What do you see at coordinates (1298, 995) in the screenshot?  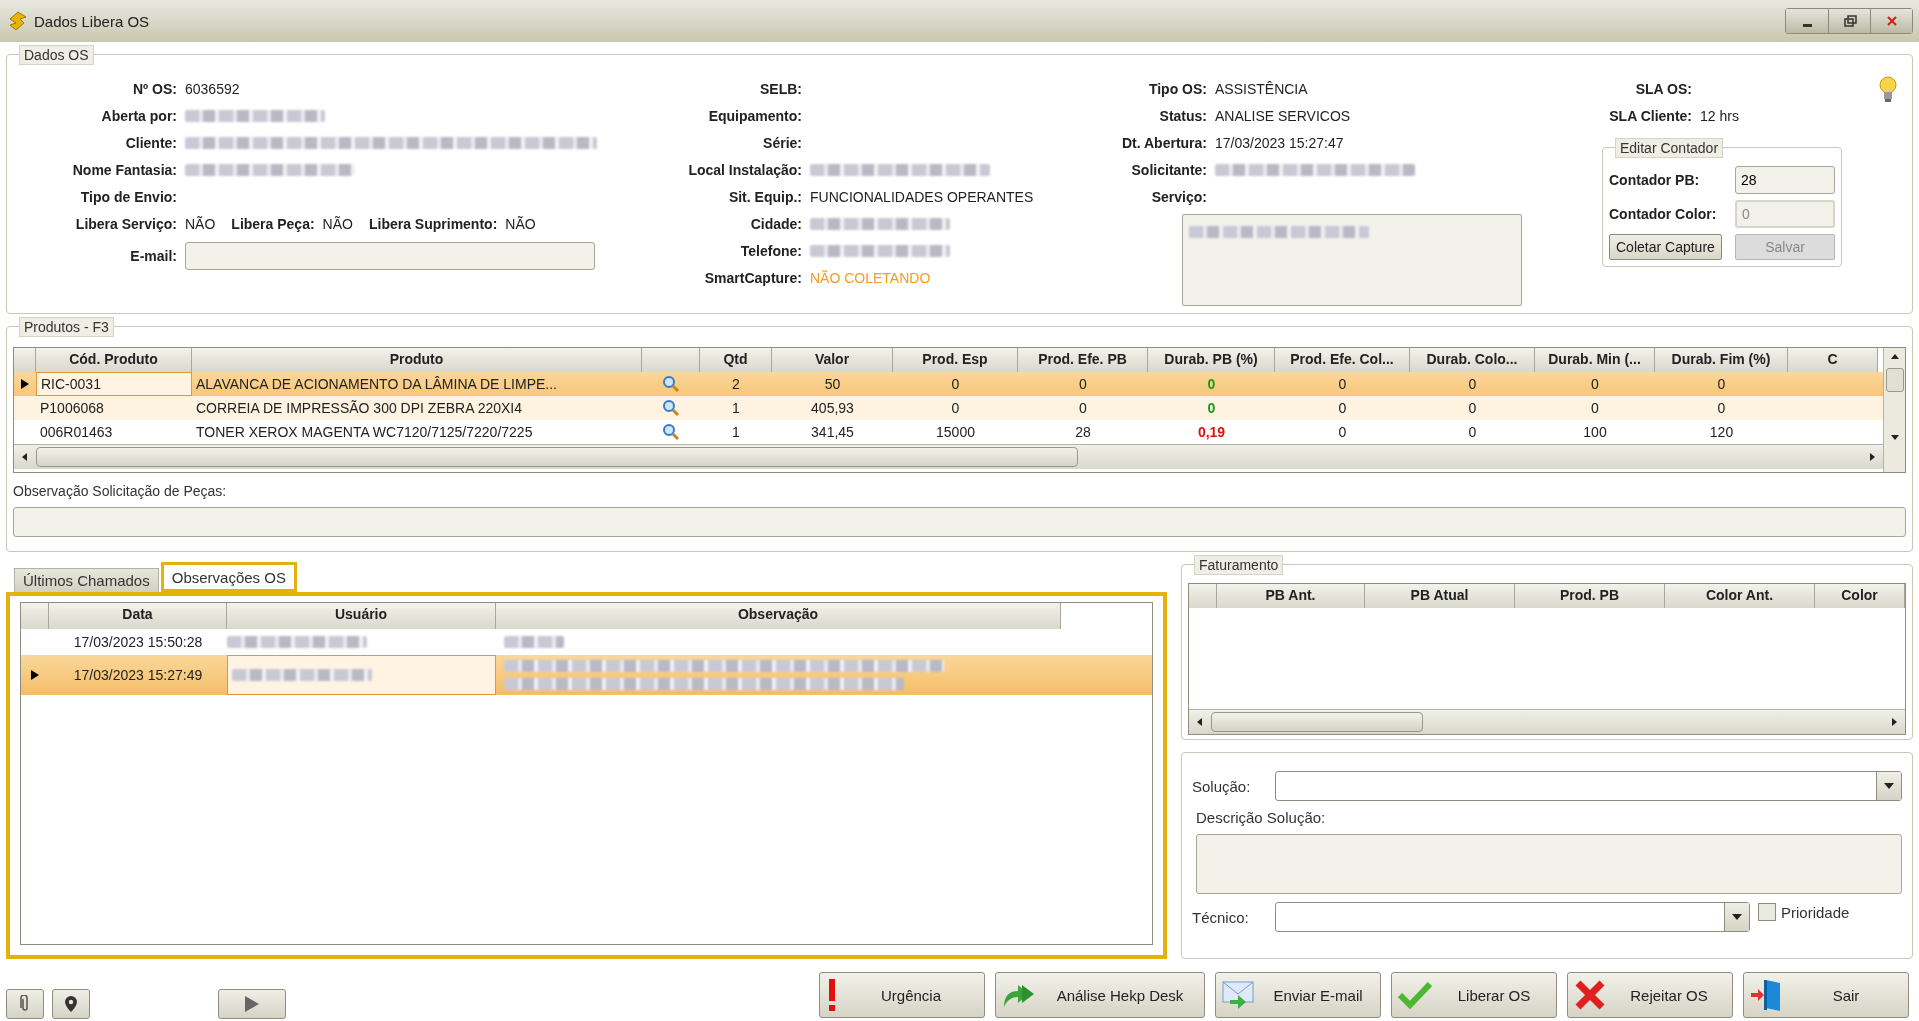 I see `action-button: Enviar E-mail` at bounding box center [1298, 995].